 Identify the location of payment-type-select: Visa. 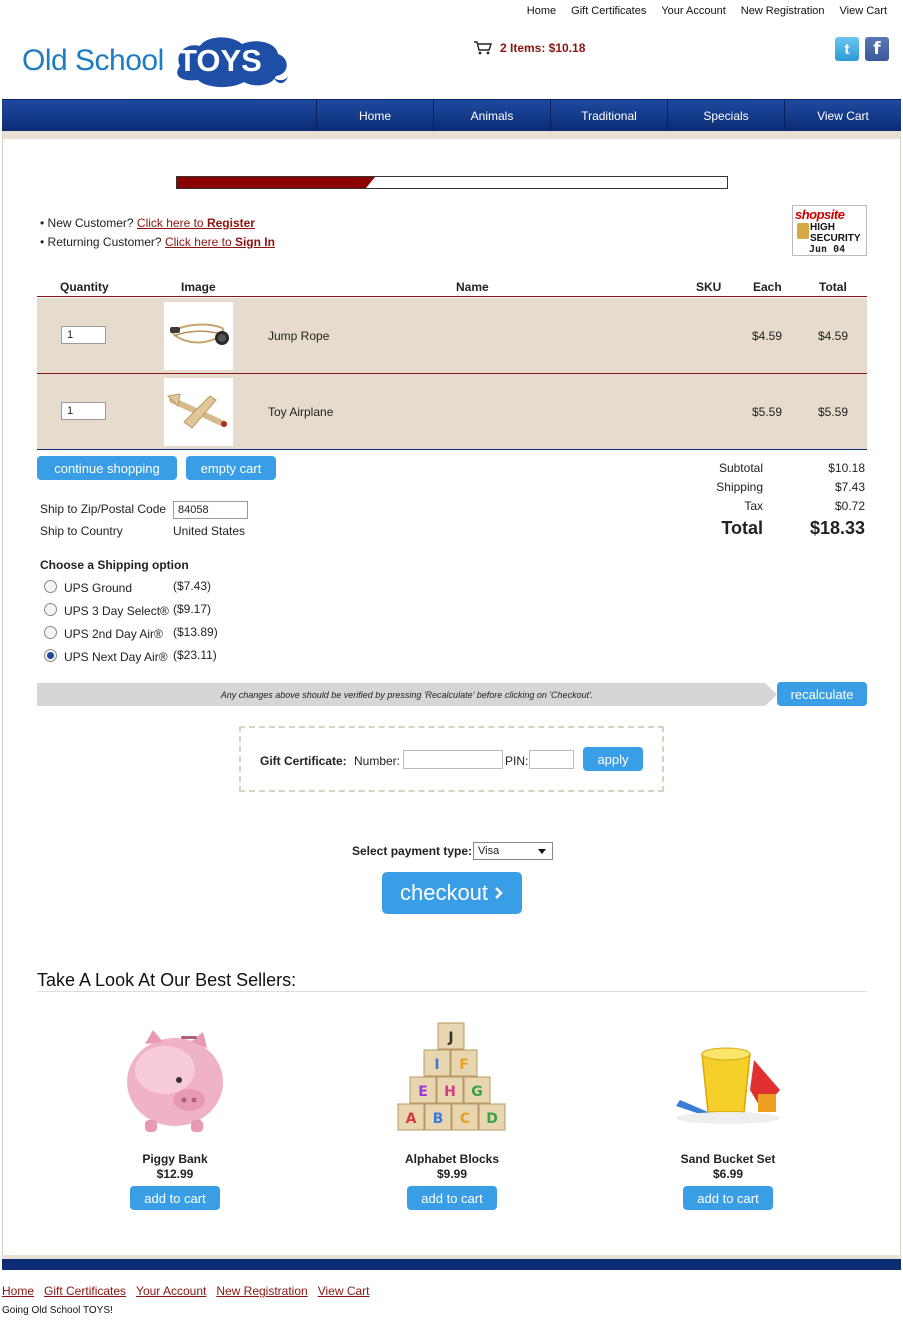
(513, 851).